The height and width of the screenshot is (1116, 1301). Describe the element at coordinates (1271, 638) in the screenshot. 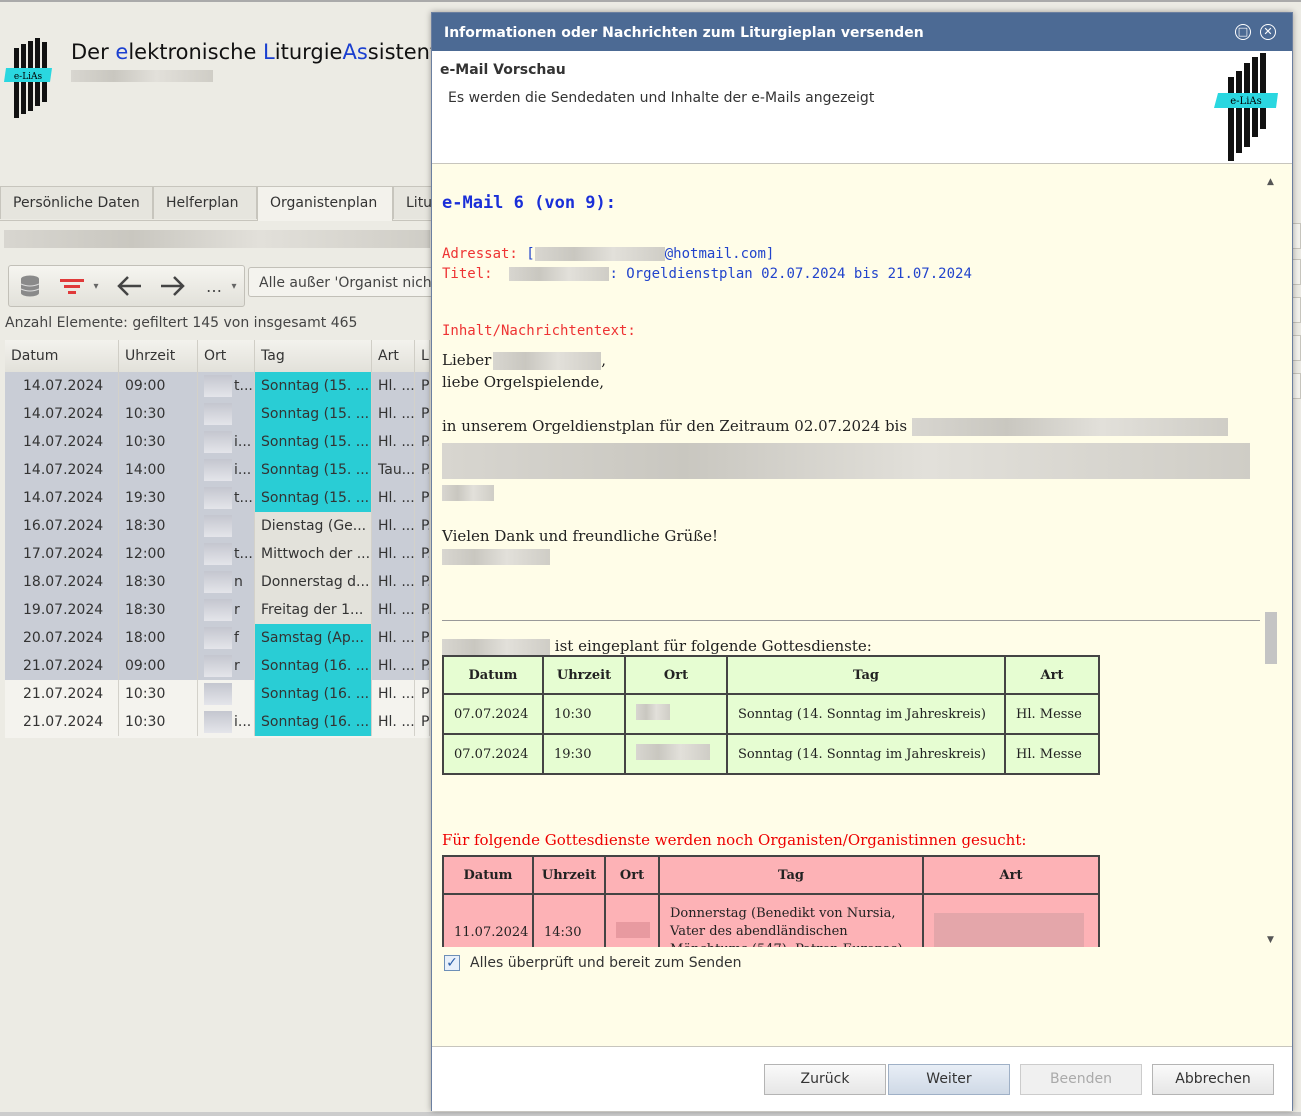

I see `scrollbar-thumb` at that location.